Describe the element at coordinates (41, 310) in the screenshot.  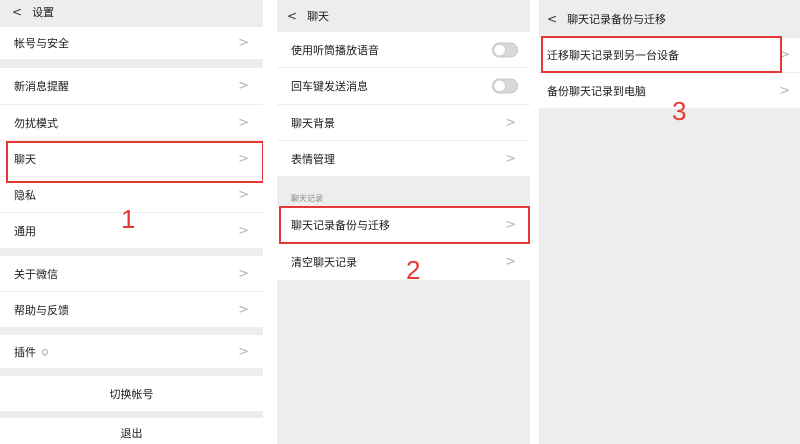
I see `settings-item-label: 帮助与反馈` at that location.